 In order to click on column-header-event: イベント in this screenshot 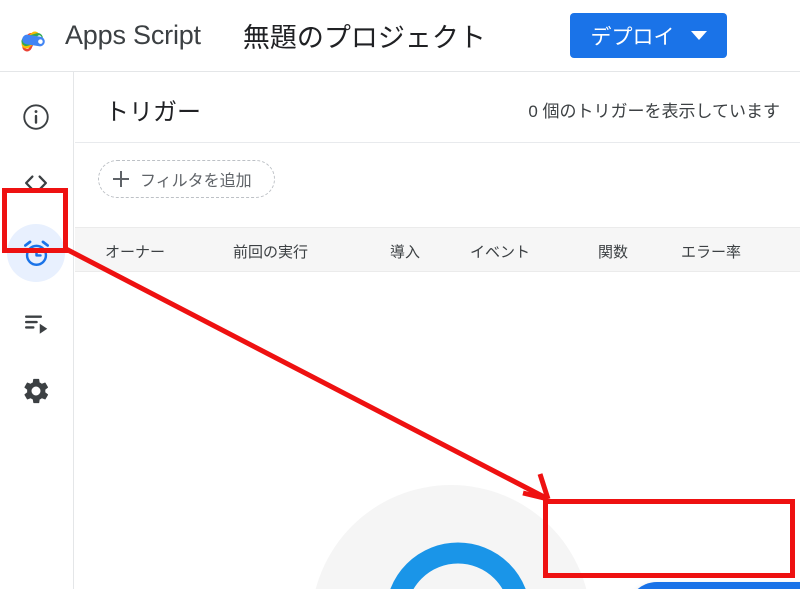, I will do `click(500, 251)`.